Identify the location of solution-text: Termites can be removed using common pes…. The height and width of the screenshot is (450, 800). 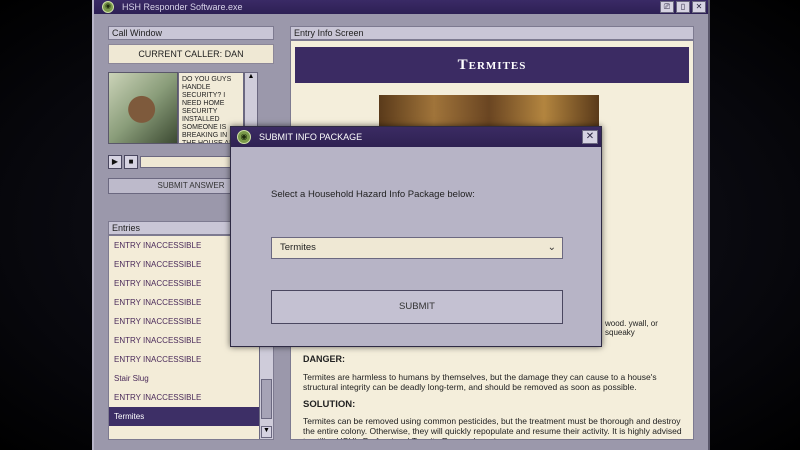
(492, 427).